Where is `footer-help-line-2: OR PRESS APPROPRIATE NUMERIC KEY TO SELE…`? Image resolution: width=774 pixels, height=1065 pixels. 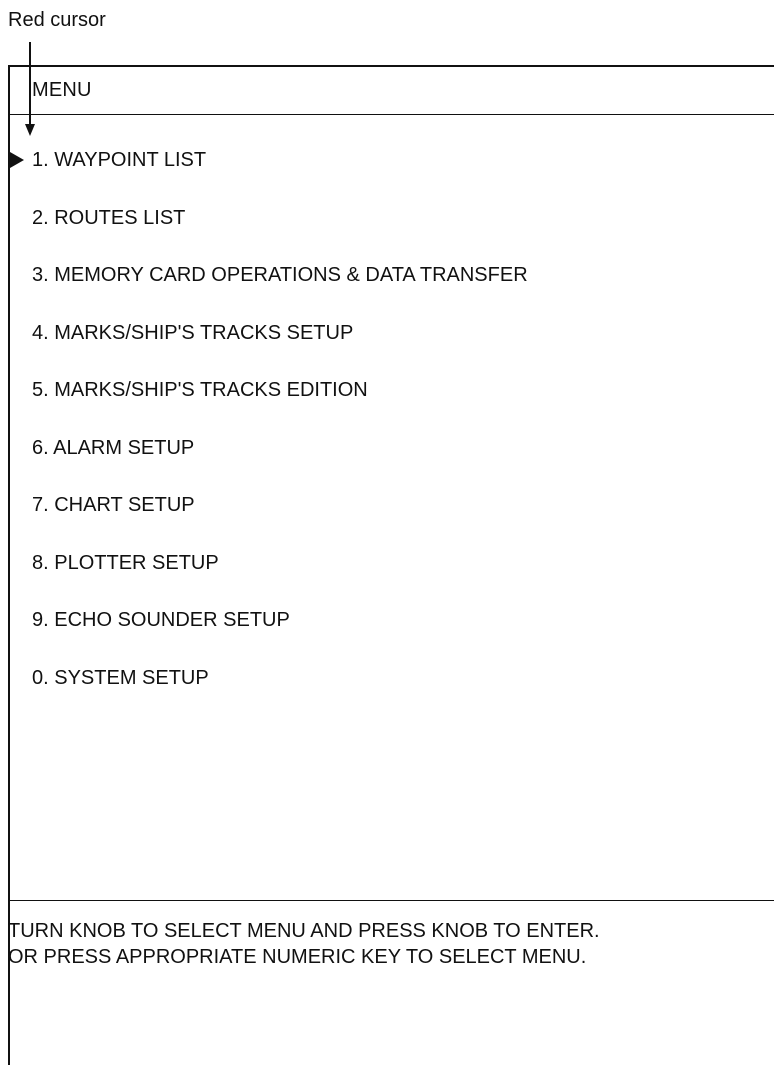
footer-help-line-2: OR PRESS APPROPRIATE NUMERIC KEY TO SELE… is located at coordinates (297, 957).